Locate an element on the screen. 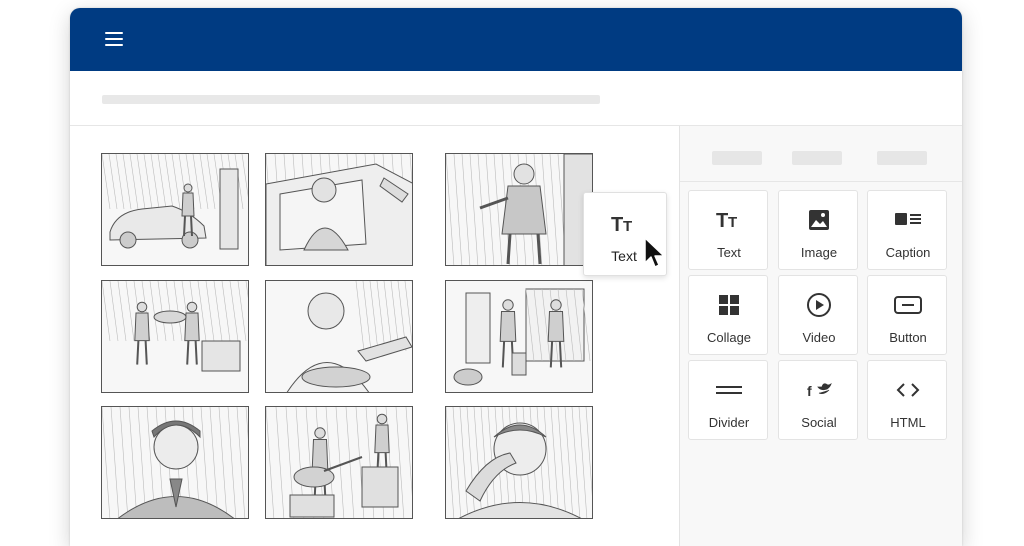 Image resolution: width=1024 pixels, height=546 pixels. divider-icon is located at coordinates (729, 390).